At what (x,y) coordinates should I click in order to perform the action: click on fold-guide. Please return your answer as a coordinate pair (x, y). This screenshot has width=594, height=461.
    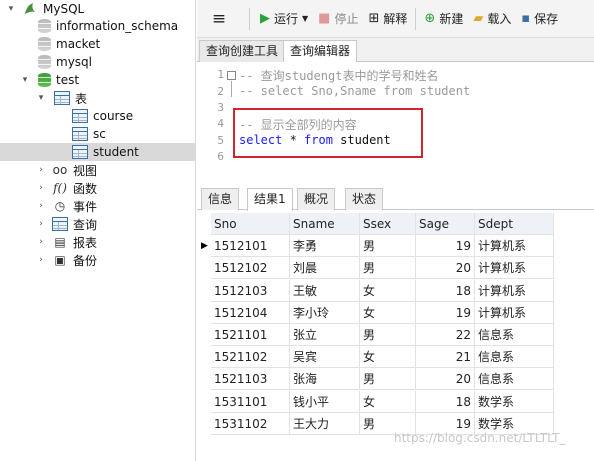
    Looking at the image, I should click on (231, 89).